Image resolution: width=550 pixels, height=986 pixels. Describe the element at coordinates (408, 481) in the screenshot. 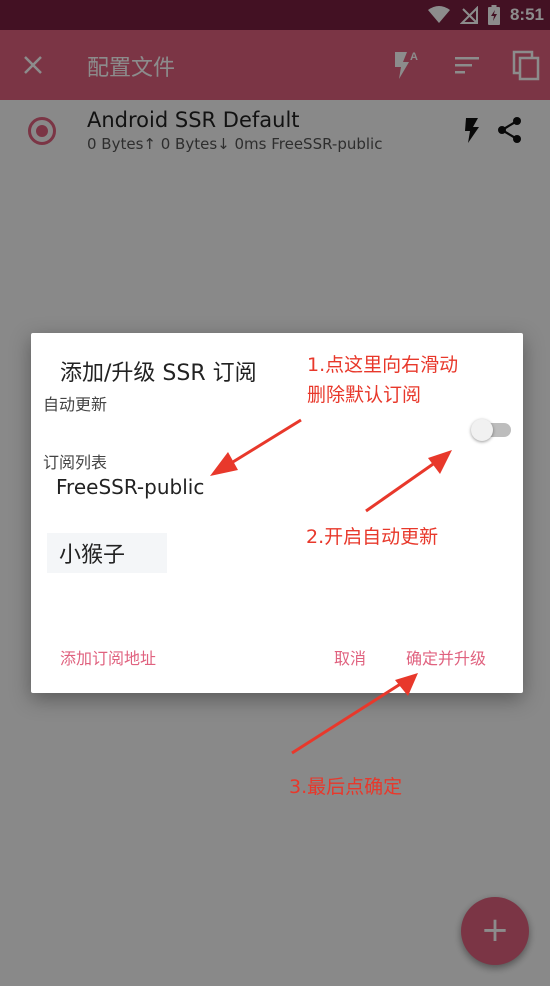

I see `arrow-to-switch` at that location.